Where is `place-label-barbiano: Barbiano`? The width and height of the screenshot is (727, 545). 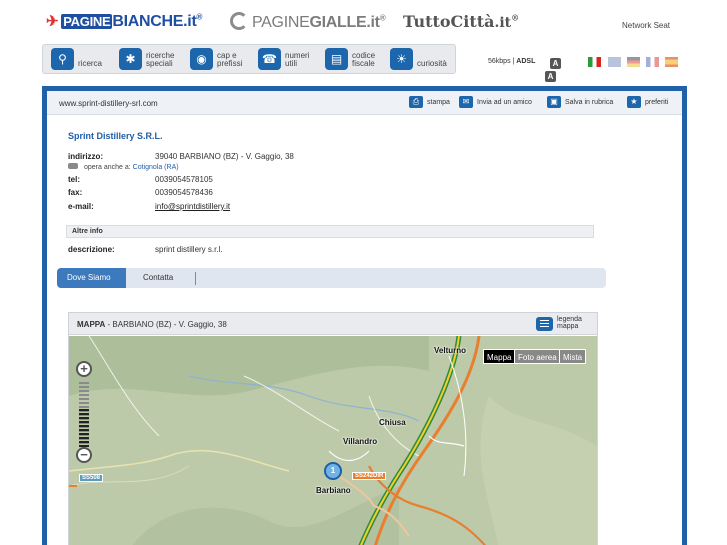 place-label-barbiano: Barbiano is located at coordinates (333, 490).